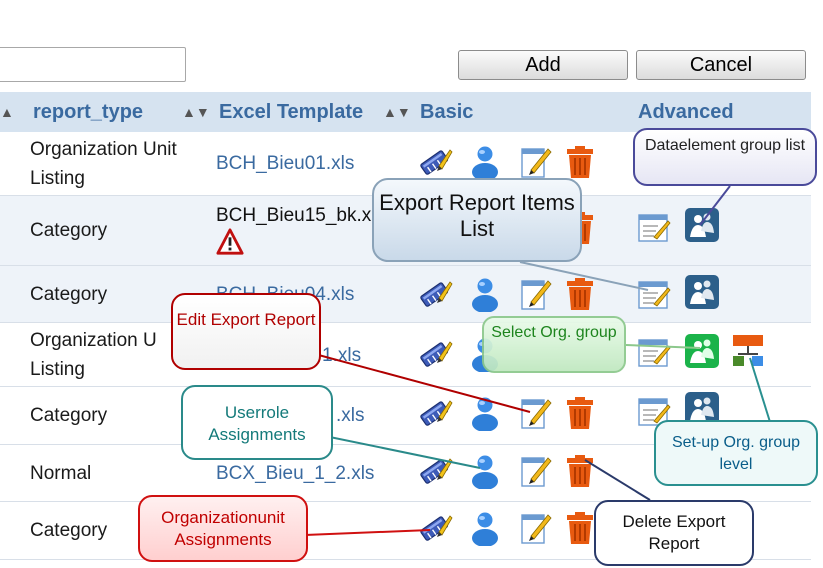 The width and height of the screenshot is (823, 568). Describe the element at coordinates (291, 112) in the screenshot. I see `column-header-excel-template: Excel Template` at that location.